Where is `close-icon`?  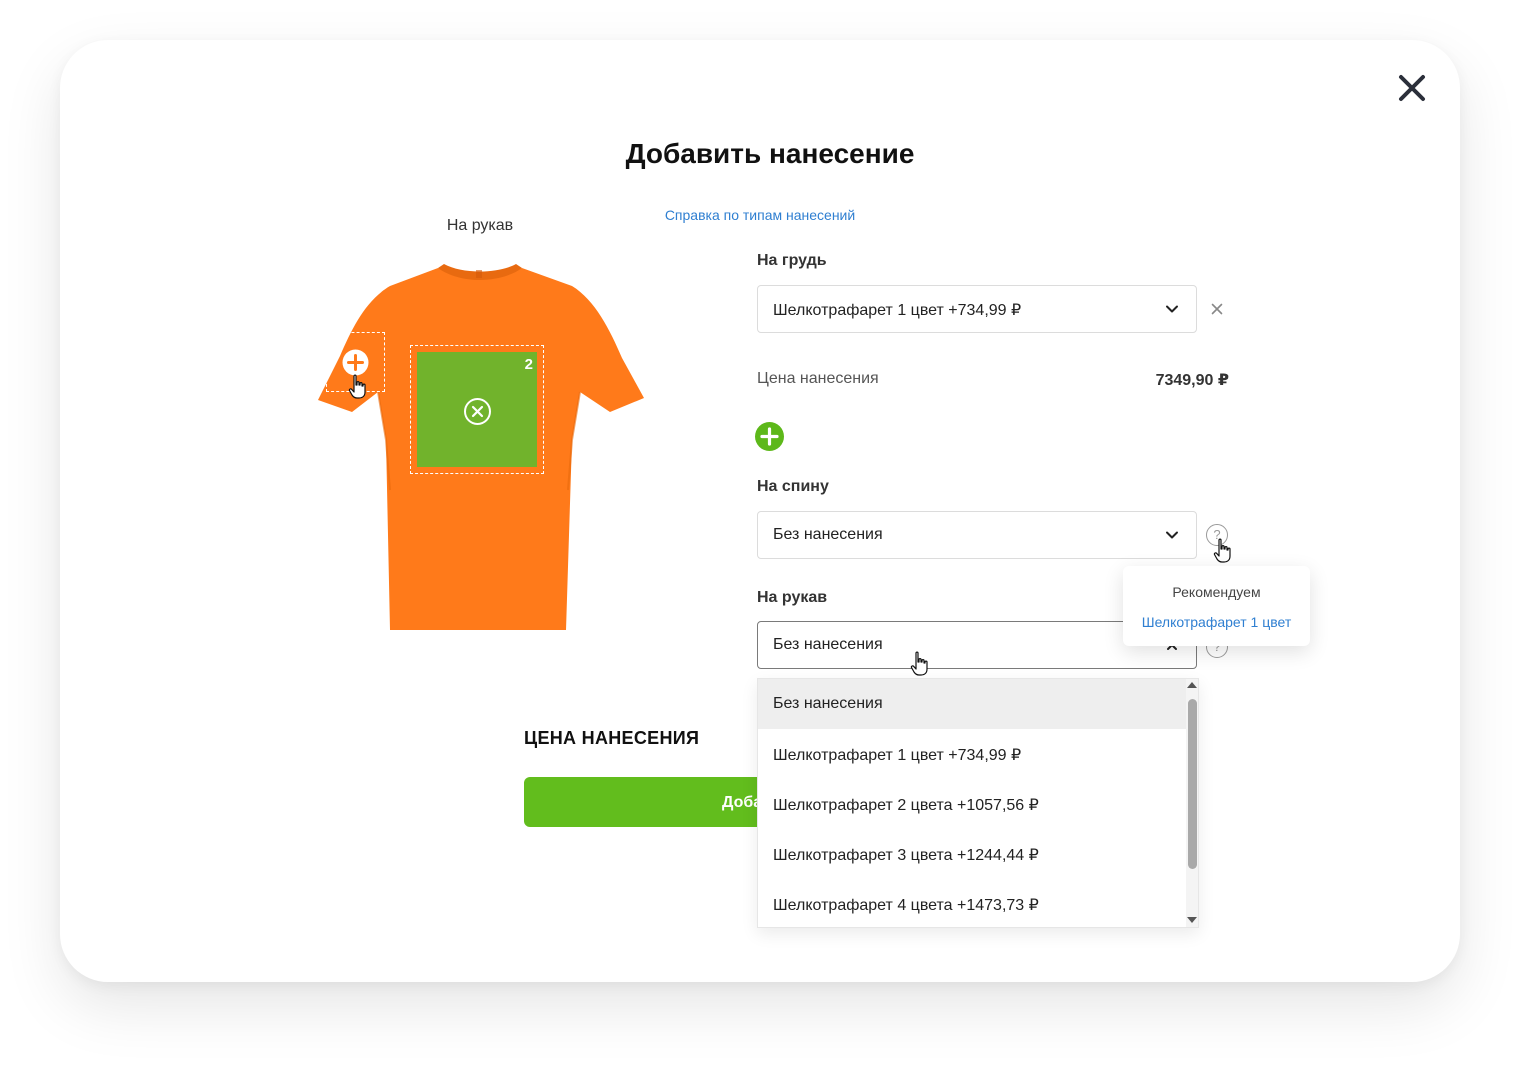
close-icon is located at coordinates (1412, 88).